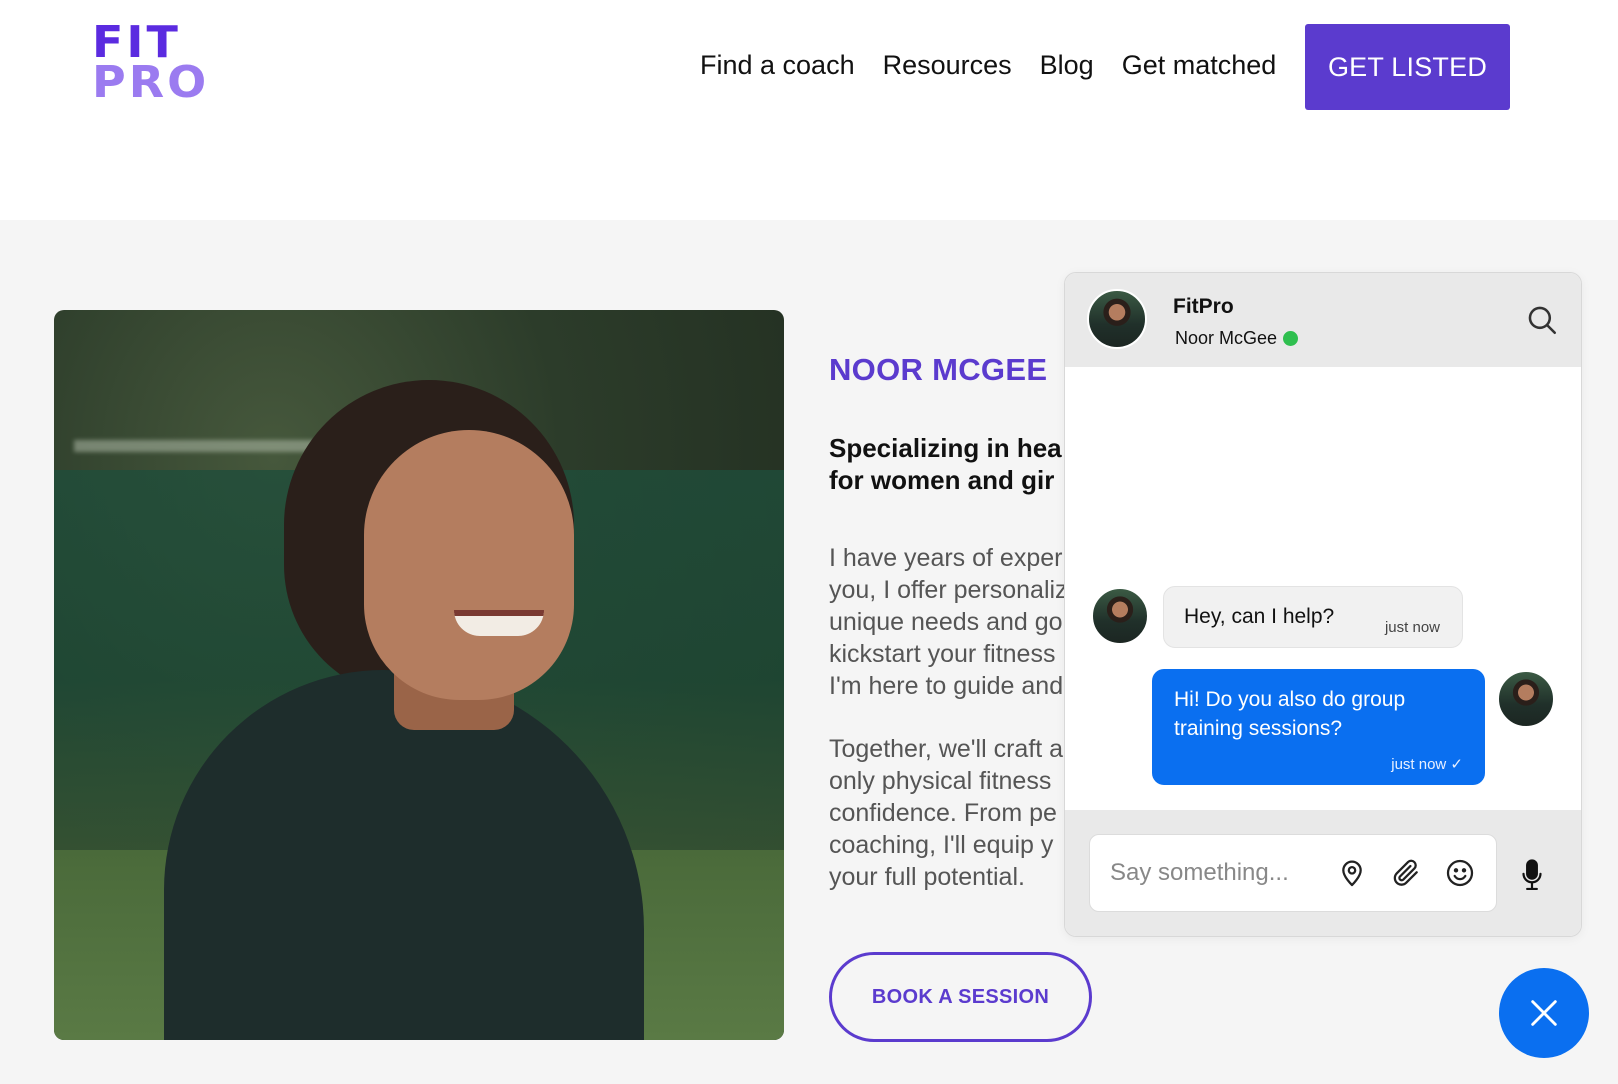  I want to click on fitpro-logo: FIT PRO, so click(167, 62).